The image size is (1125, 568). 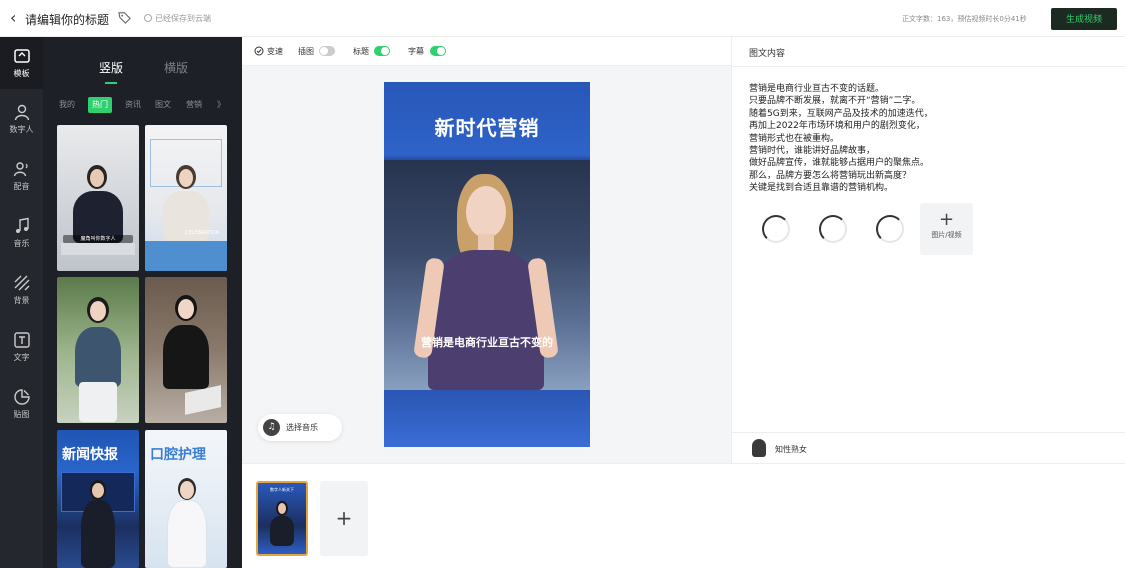 What do you see at coordinates (98, 249) in the screenshot?
I see `desk` at bounding box center [98, 249].